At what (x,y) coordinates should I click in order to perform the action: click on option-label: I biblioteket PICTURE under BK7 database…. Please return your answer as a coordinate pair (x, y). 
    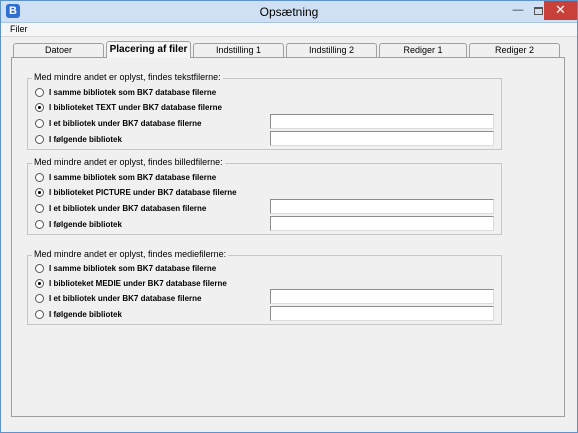
    Looking at the image, I should click on (143, 192).